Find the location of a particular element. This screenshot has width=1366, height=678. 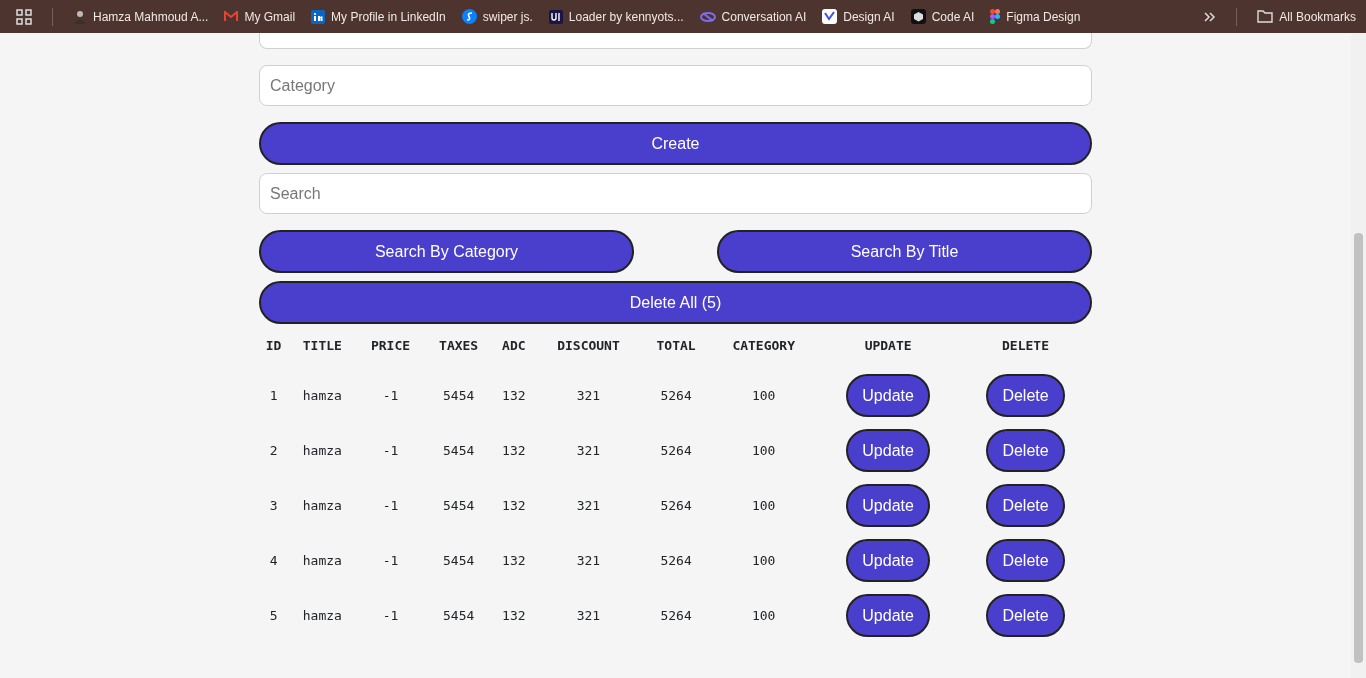

column-header: DELETE is located at coordinates (1025, 346).